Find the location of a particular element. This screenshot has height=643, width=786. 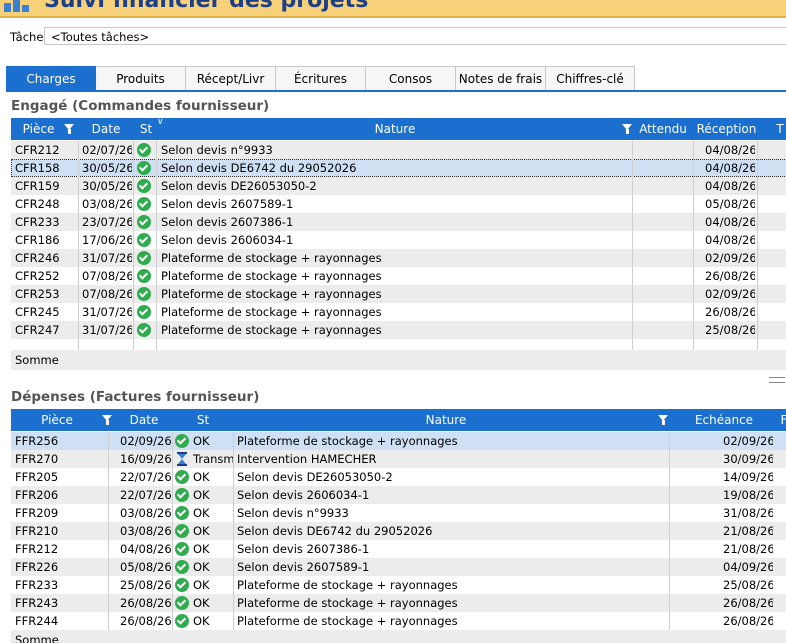

tab-recept-livr: Récept/Livr is located at coordinates (231, 78).